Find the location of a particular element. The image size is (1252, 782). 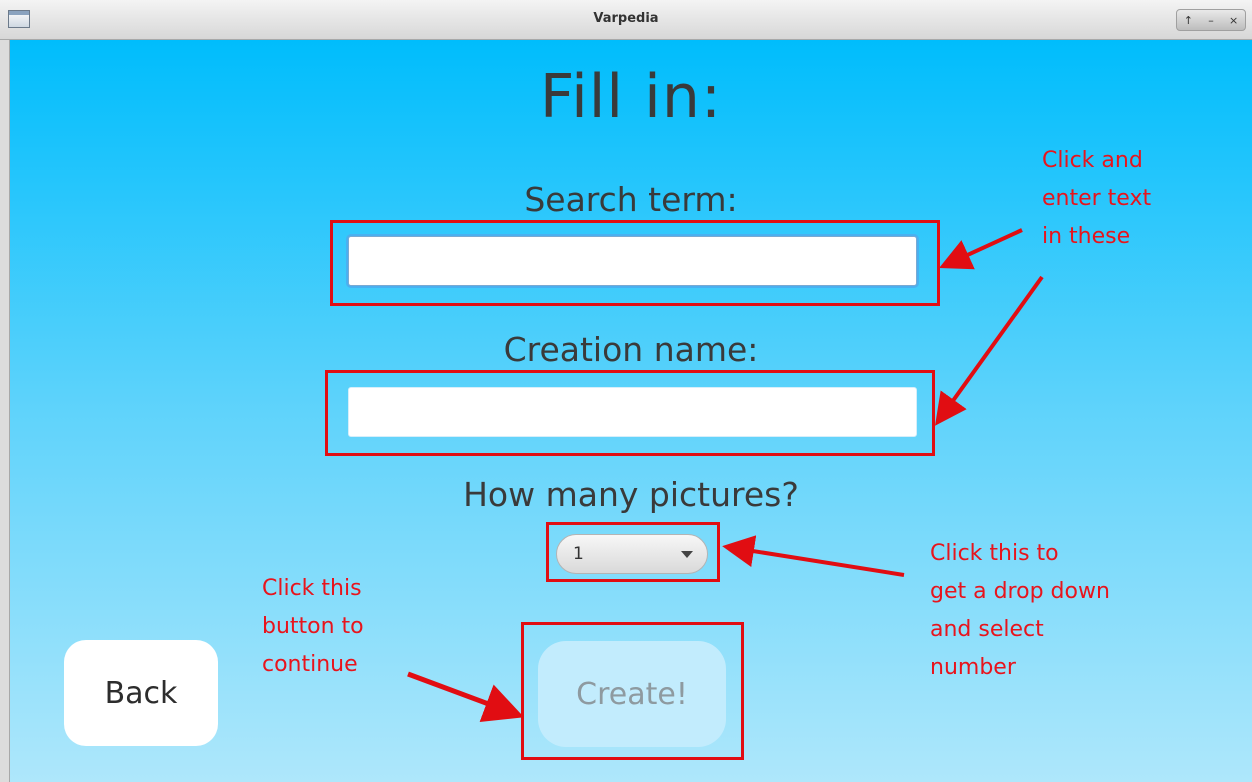

create-button-highlight is located at coordinates (632, 691).